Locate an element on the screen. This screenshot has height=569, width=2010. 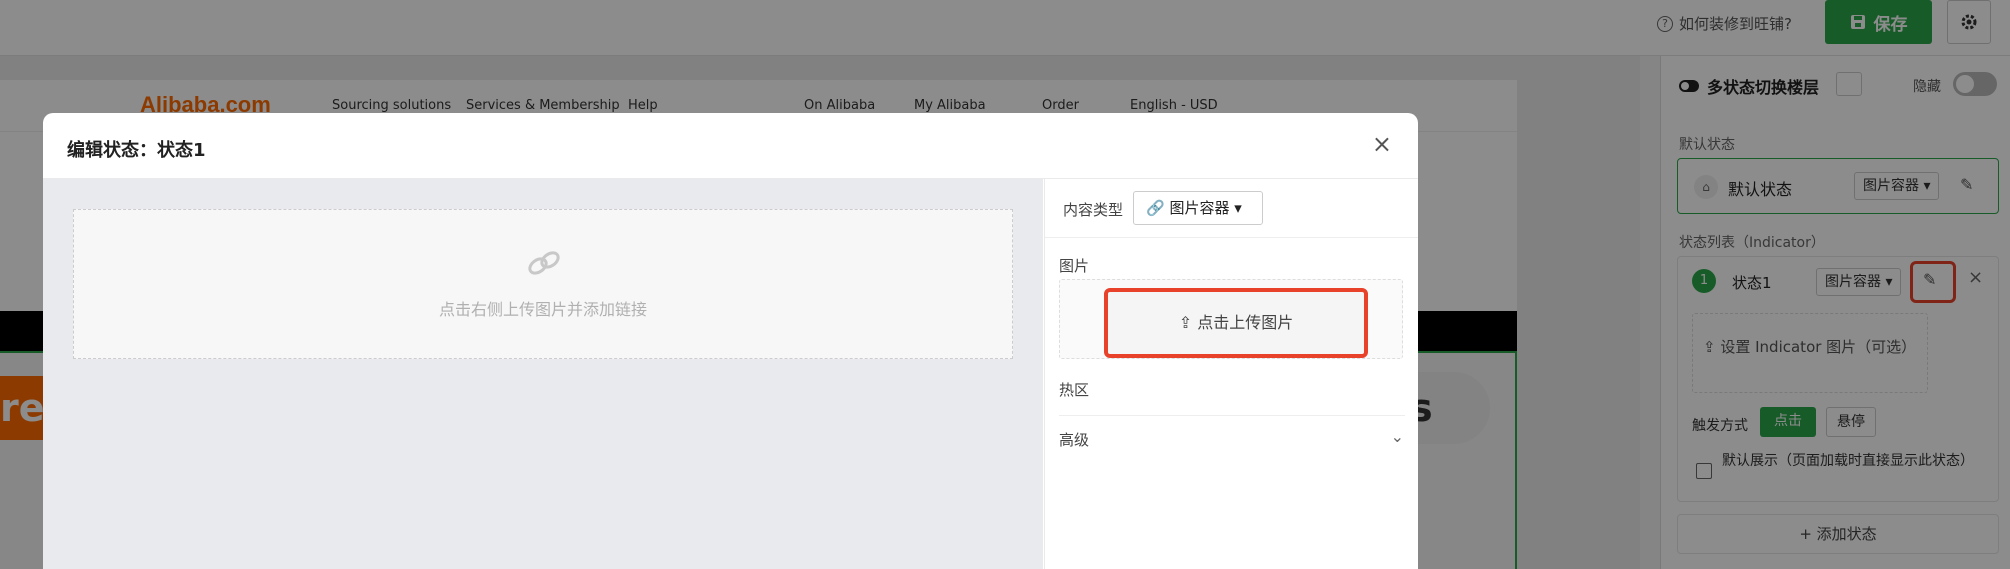
image-upload-area: ⇪ 点击上传图片 is located at coordinates (1231, 319).